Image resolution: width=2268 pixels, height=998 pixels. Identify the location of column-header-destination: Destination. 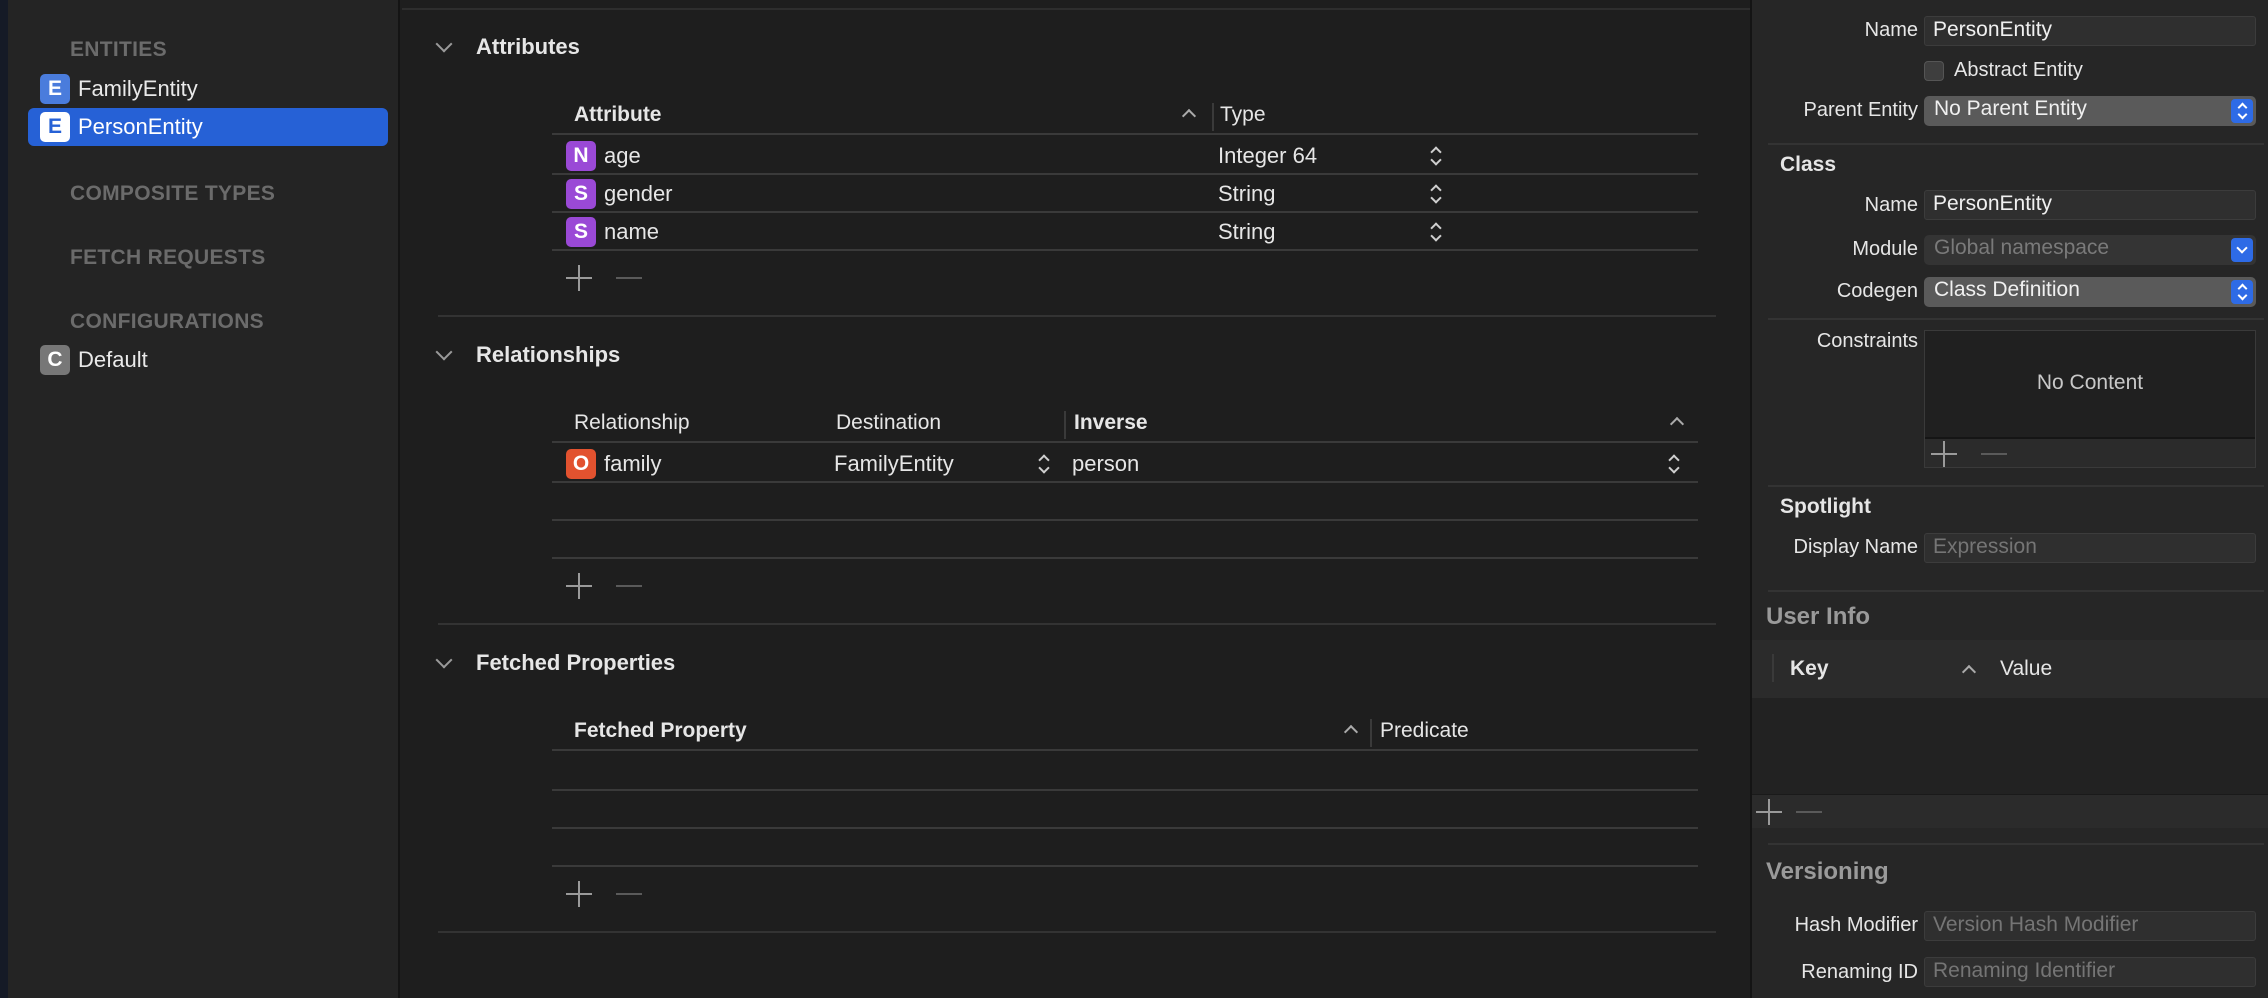
(888, 423).